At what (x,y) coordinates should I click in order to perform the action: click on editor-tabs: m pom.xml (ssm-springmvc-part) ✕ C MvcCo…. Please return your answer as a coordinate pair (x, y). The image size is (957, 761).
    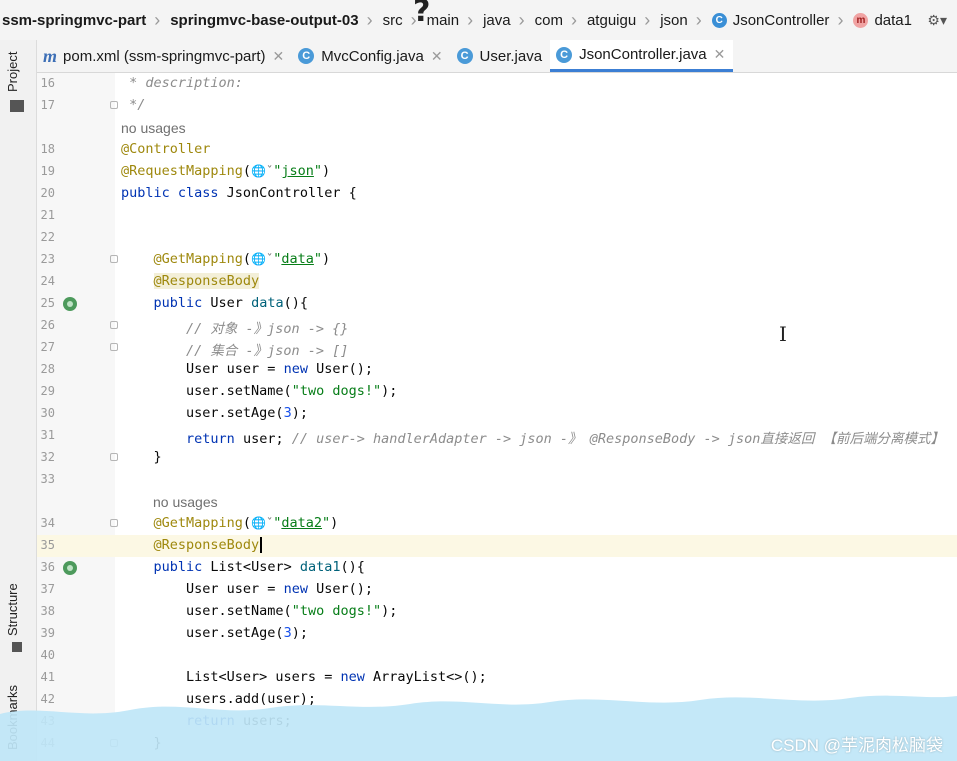
    Looking at the image, I should click on (497, 56).